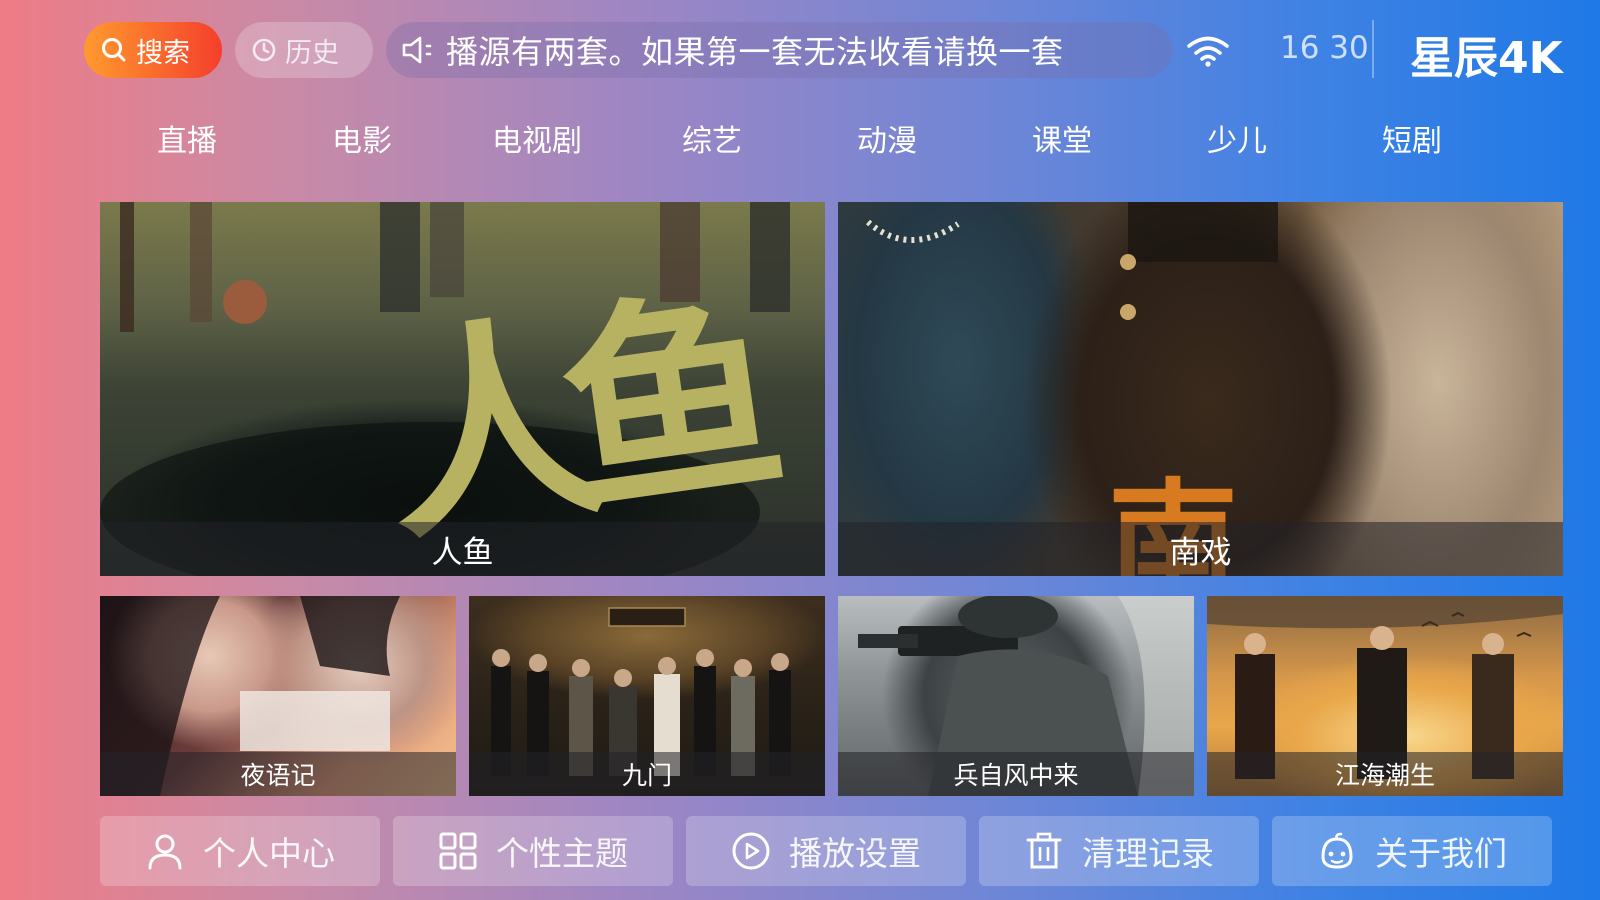 This screenshot has height=900, width=1600. I want to click on about-us-label: 关于我们, so click(1441, 853).